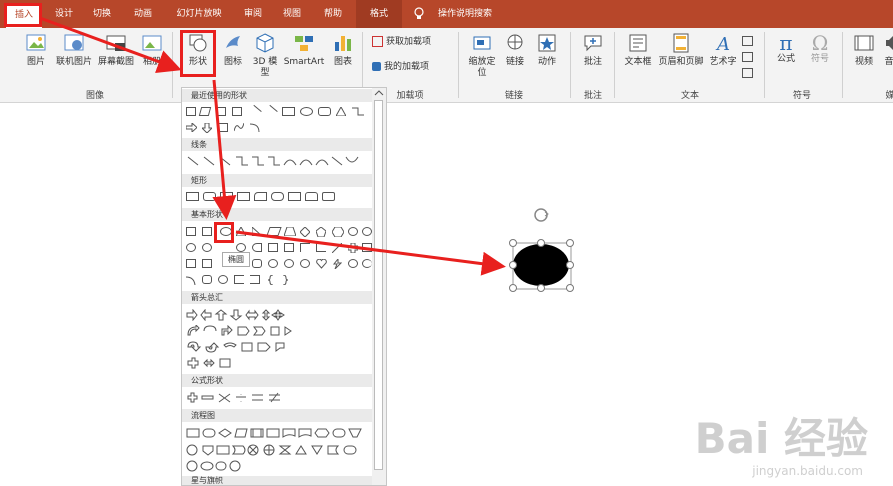  I want to click on shape-basic-textbox, so click(191, 231).